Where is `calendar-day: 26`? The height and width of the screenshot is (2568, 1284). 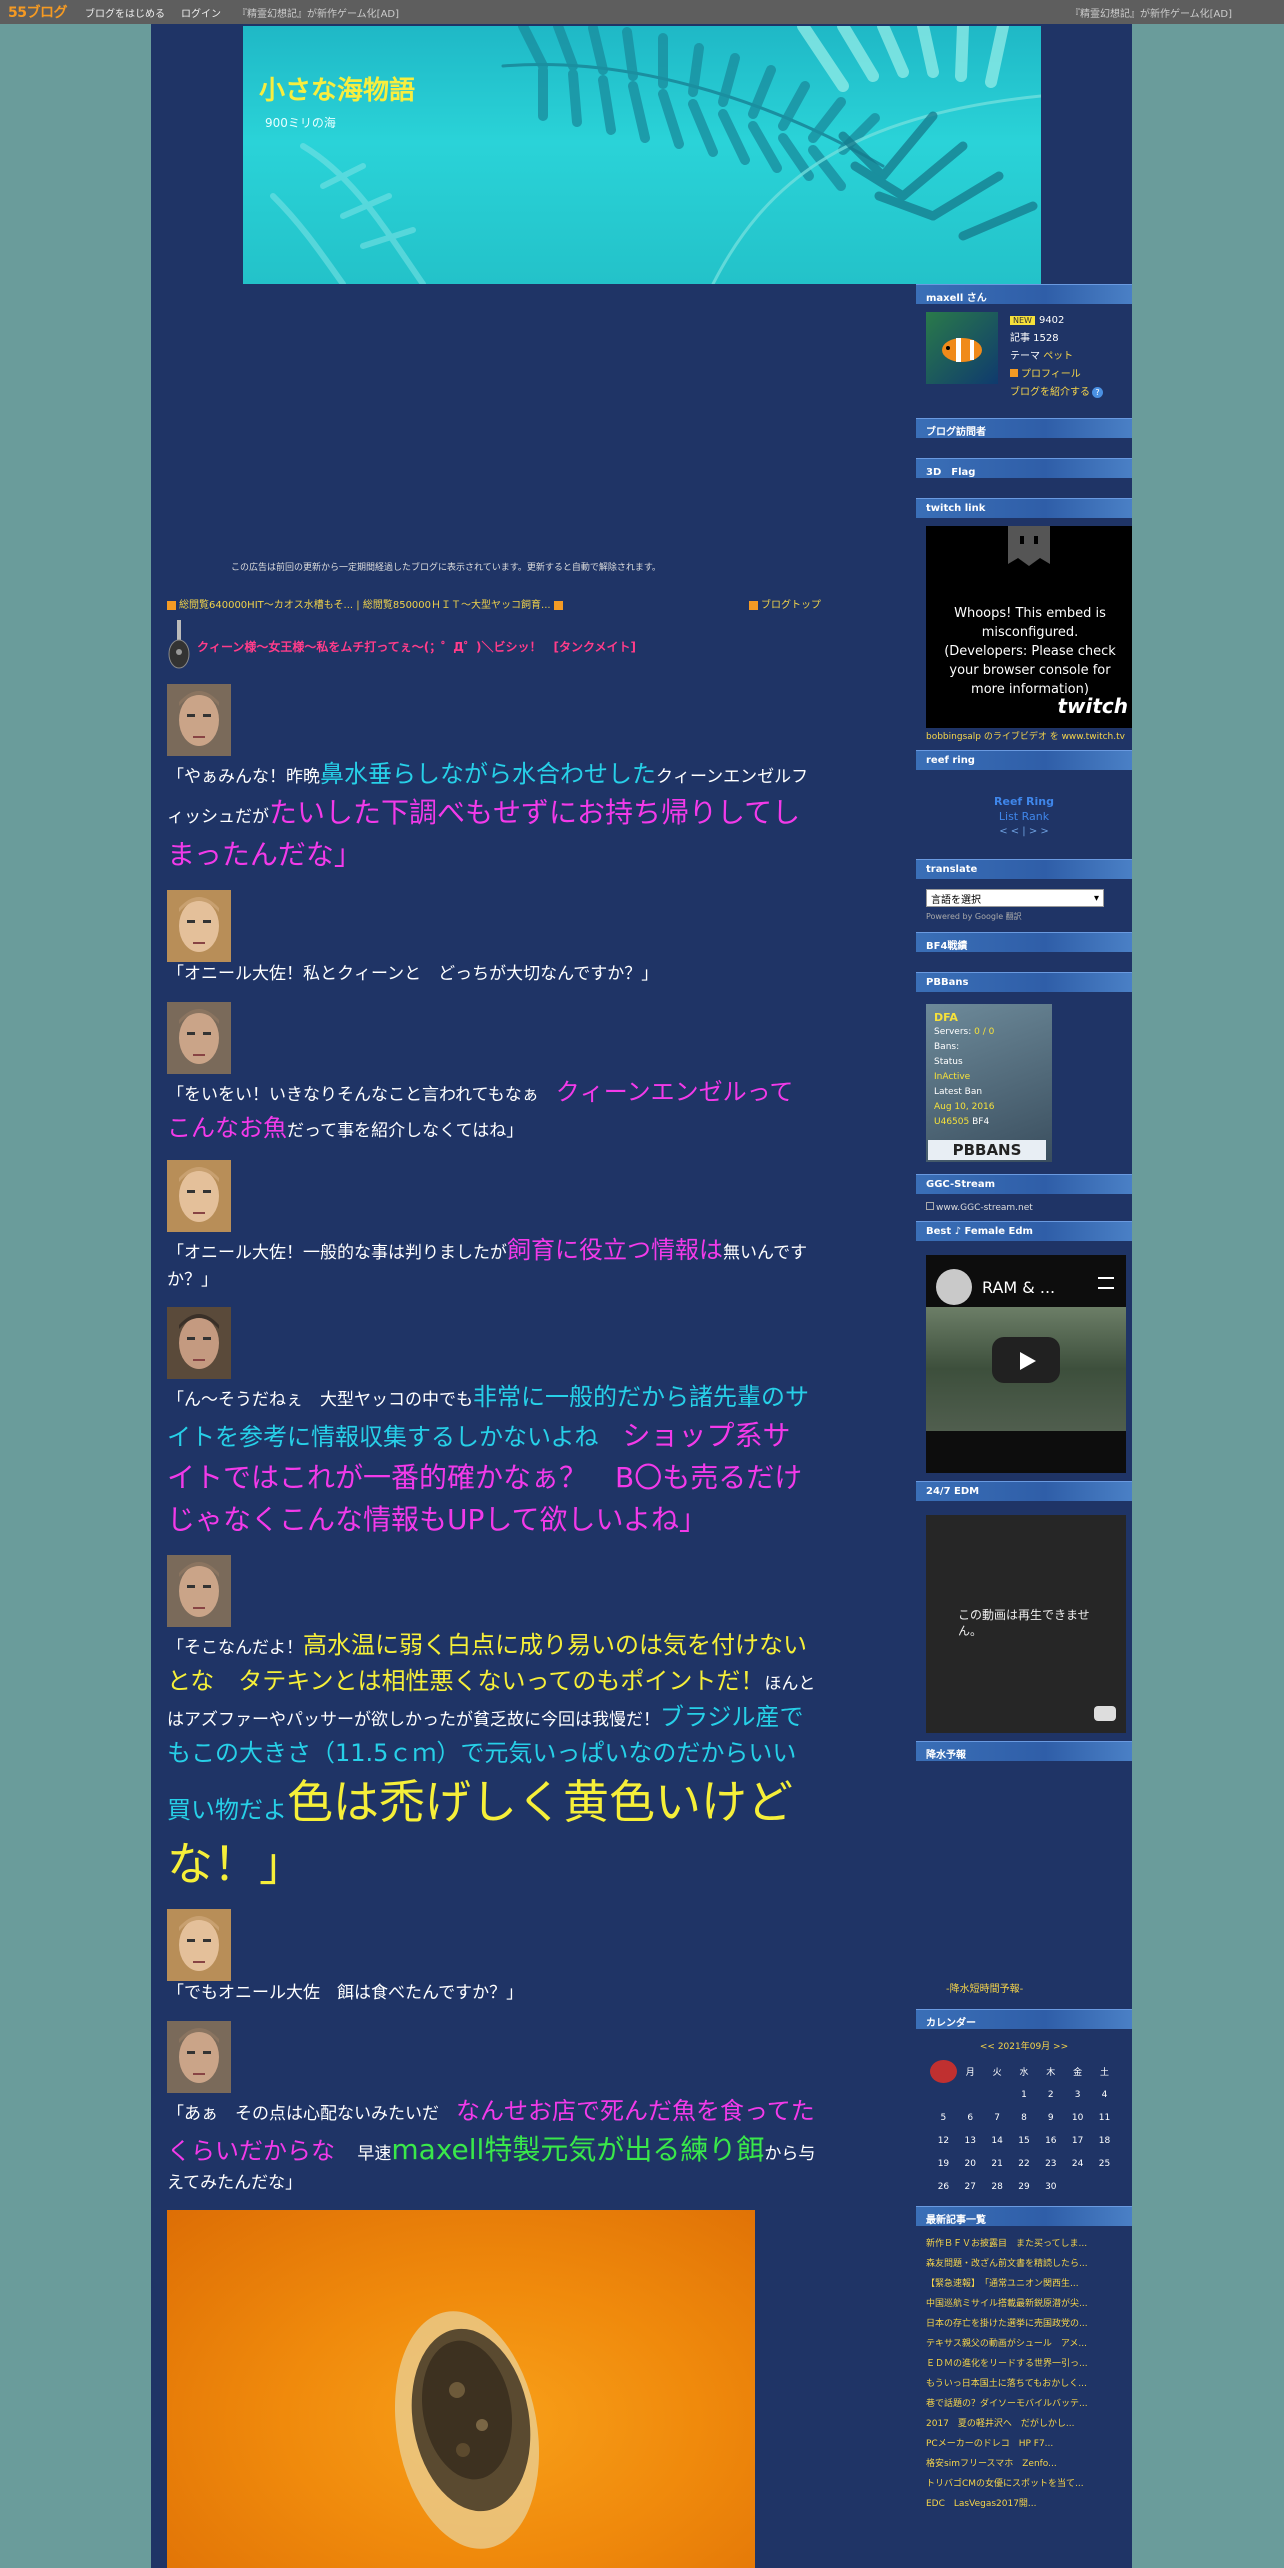 calendar-day: 26 is located at coordinates (943, 2186).